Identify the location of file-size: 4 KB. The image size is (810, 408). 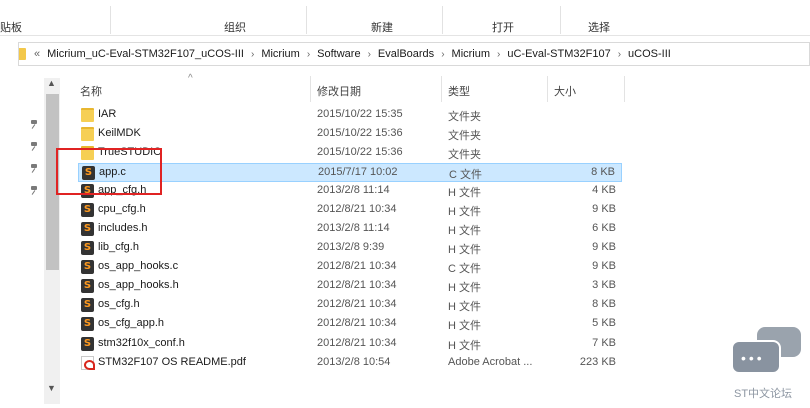
(604, 190).